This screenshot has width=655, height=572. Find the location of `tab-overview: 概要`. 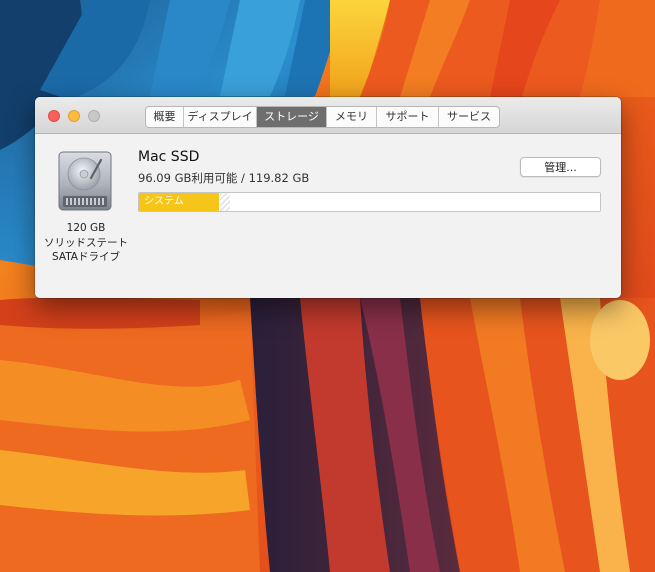

tab-overview: 概要 is located at coordinates (165, 117).